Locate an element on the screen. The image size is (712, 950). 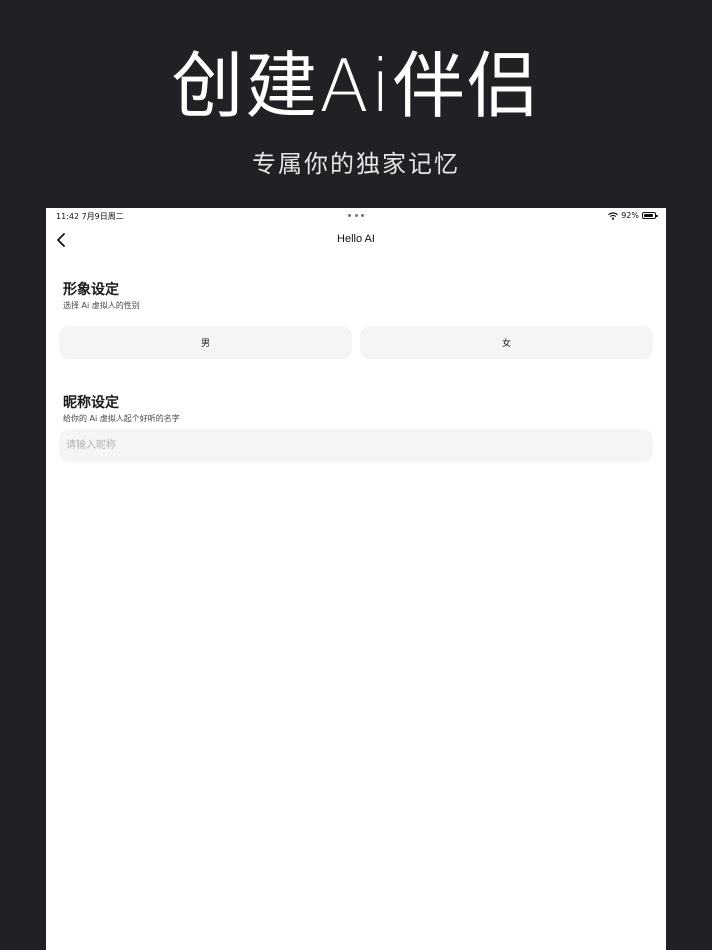
status-bar: 11:42 7月9日周二 92% is located at coordinates (356, 216).